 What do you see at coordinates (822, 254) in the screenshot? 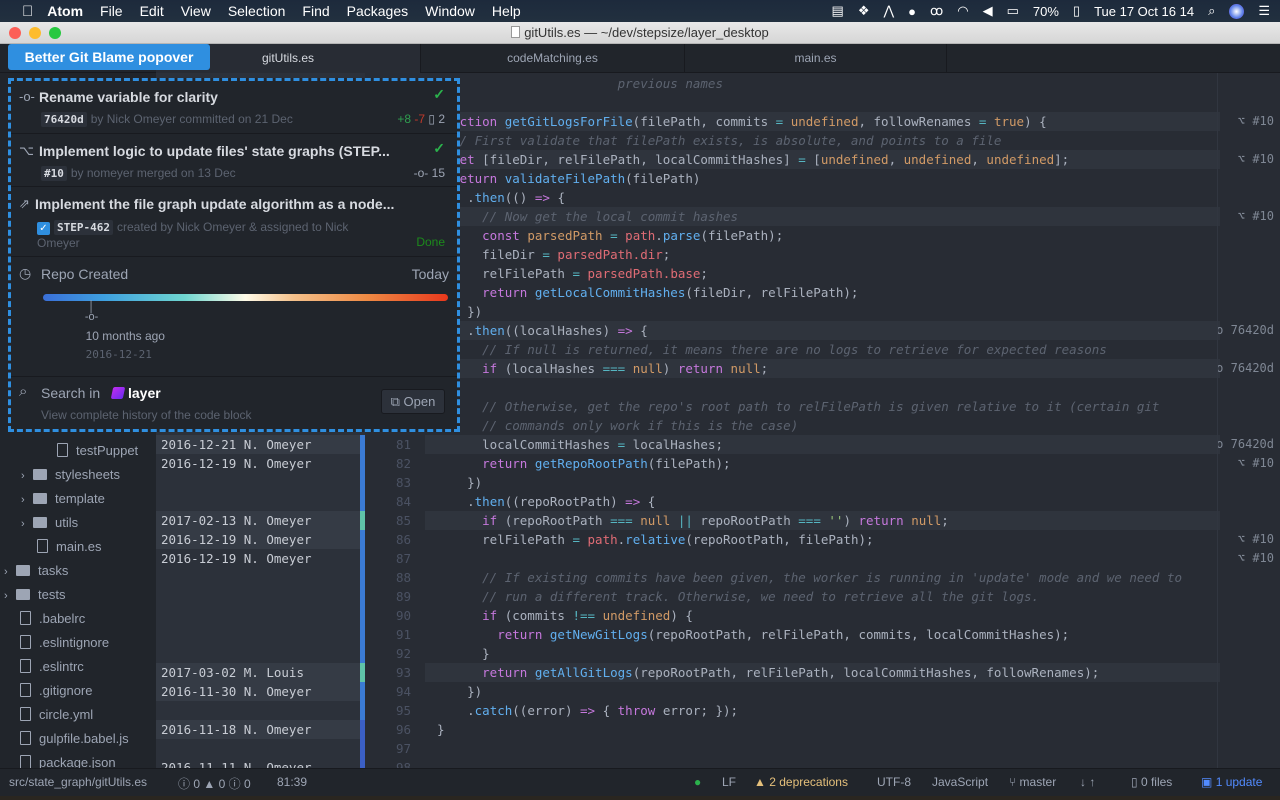
I see `code-line: fileDir = parsedPath.dir;` at bounding box center [822, 254].